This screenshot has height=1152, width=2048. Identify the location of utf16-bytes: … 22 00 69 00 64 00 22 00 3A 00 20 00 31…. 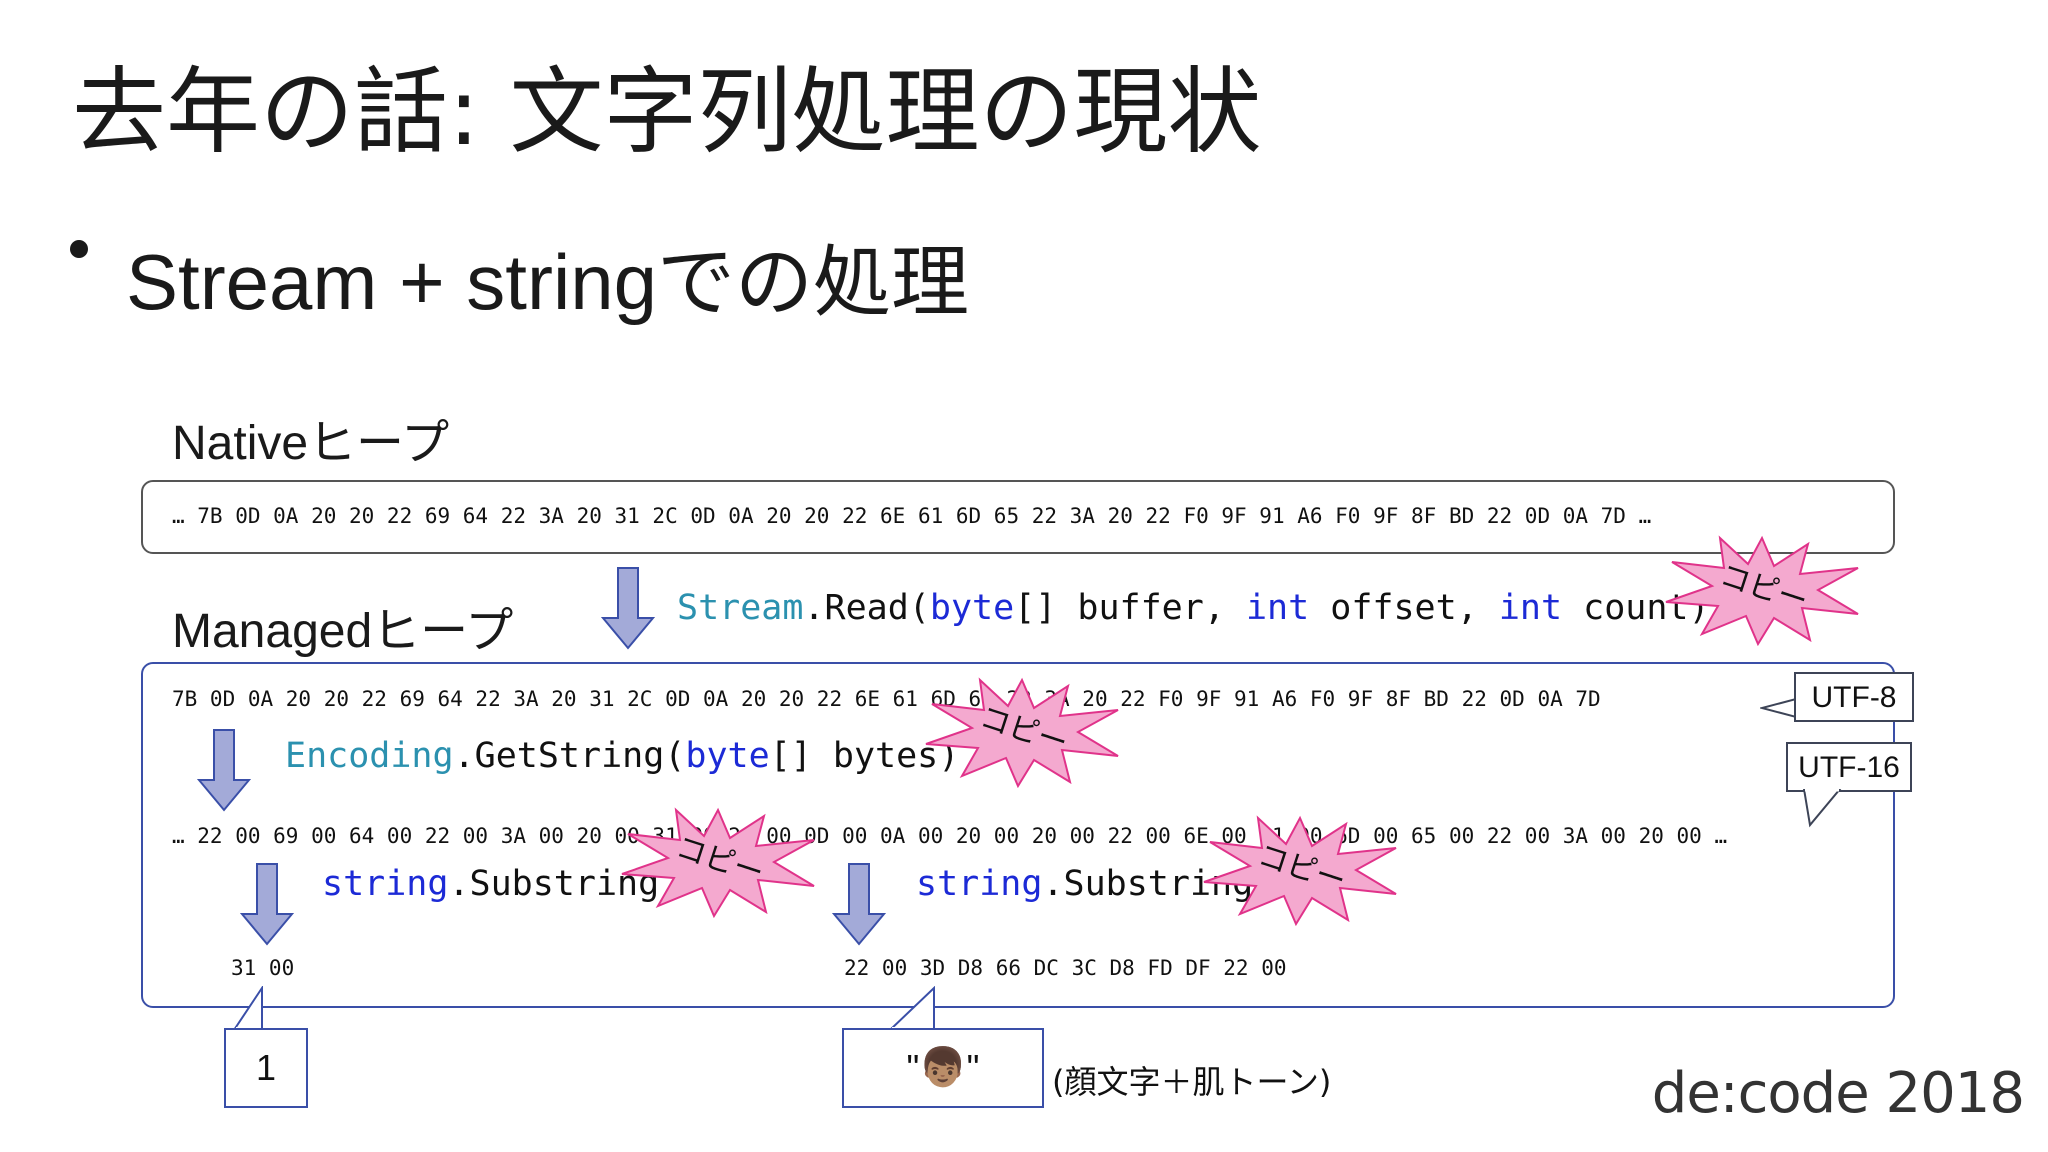
(950, 836).